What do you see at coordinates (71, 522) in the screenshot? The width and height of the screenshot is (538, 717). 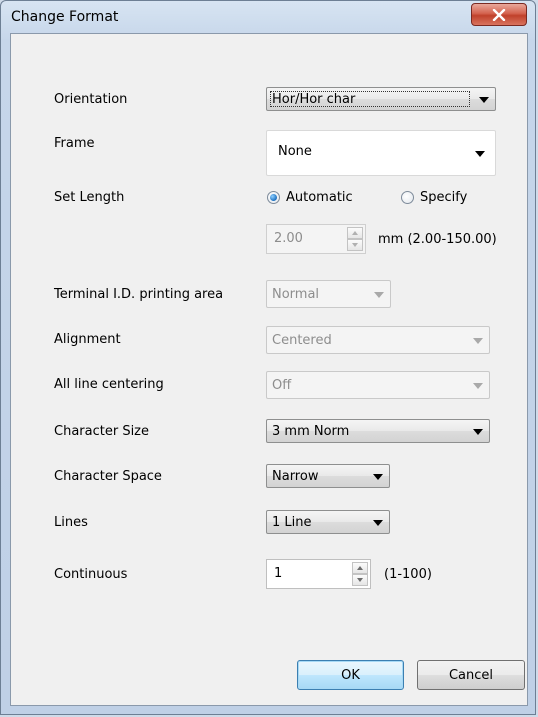 I see `lines-label: Lines` at bounding box center [71, 522].